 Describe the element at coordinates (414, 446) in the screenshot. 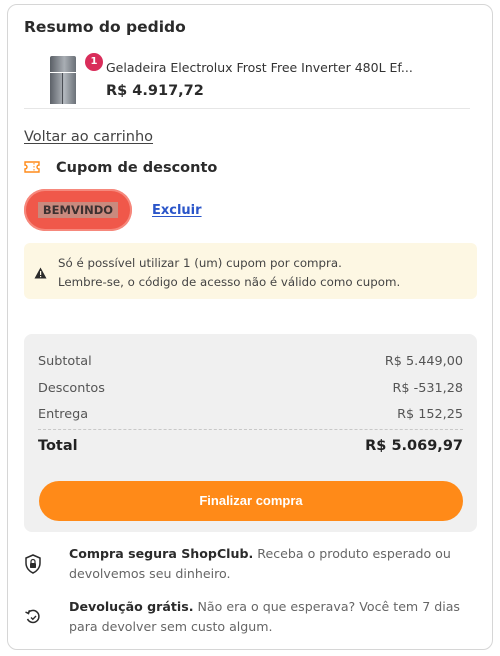

I see `total-value: R$ 5.069,97` at that location.